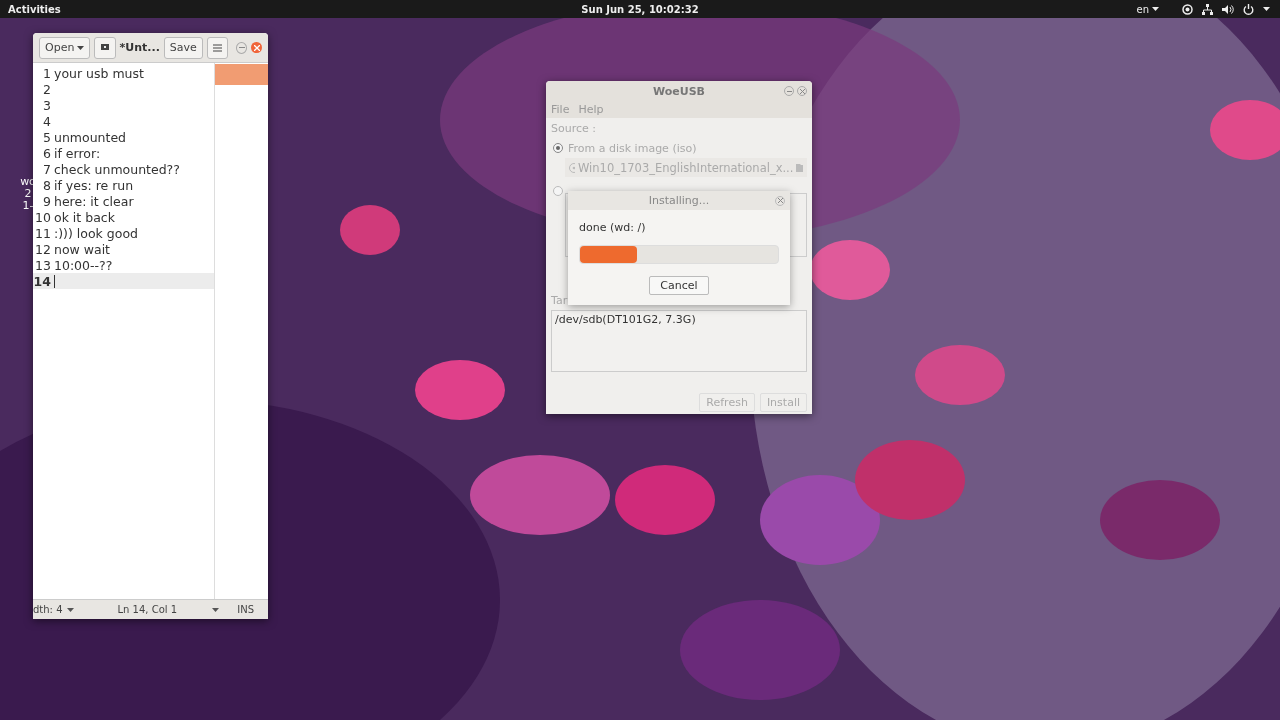 This screenshot has width=1280, height=720. I want to click on line-text: if error:, so click(77, 153).